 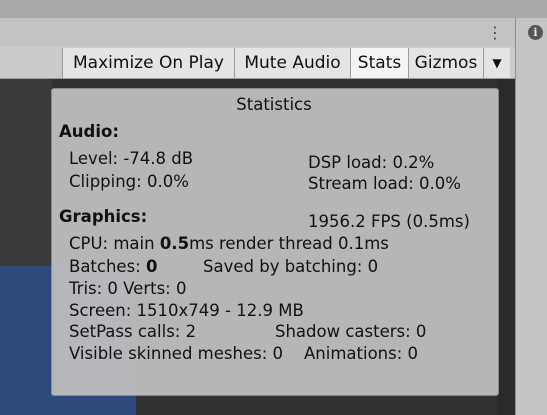 I want to click on window-top-bar, so click(x=273, y=9).